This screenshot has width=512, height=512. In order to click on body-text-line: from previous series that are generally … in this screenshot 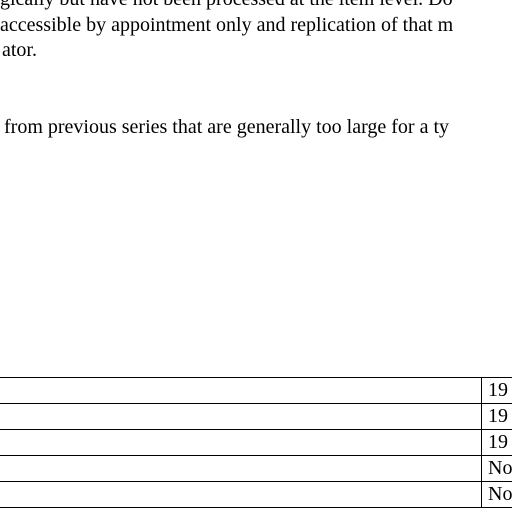, I will do `click(227, 127)`.